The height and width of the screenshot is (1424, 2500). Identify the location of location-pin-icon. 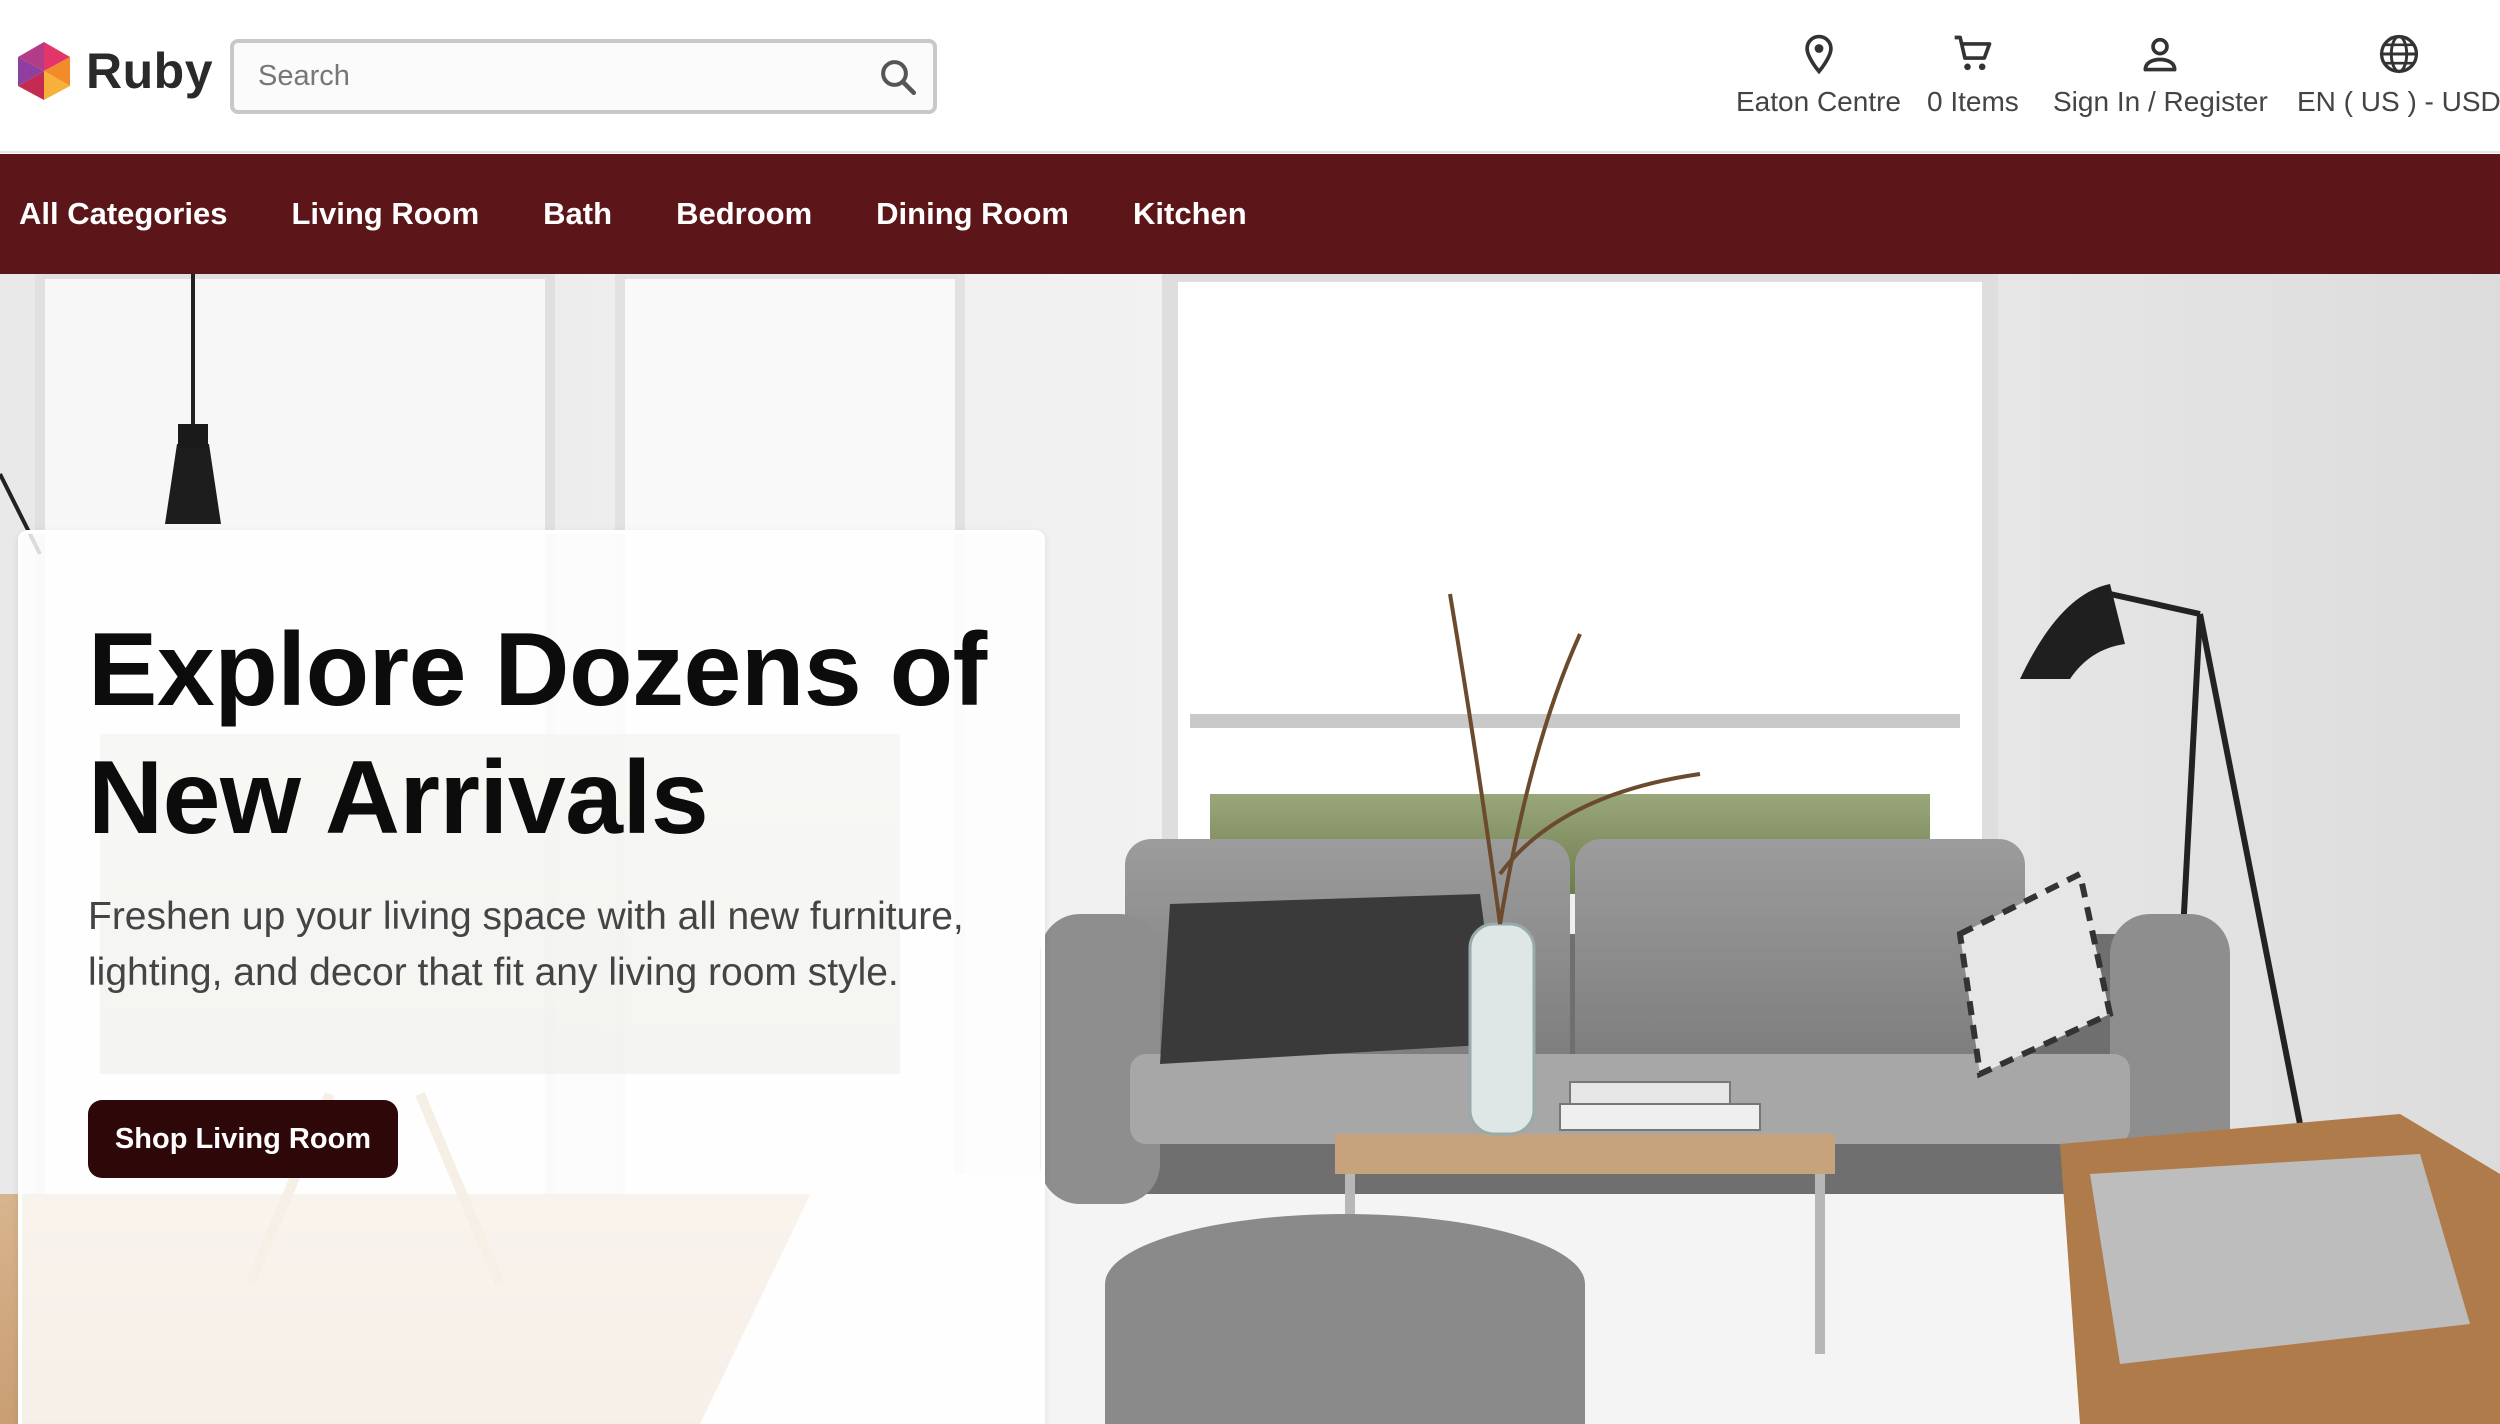
(1818, 54).